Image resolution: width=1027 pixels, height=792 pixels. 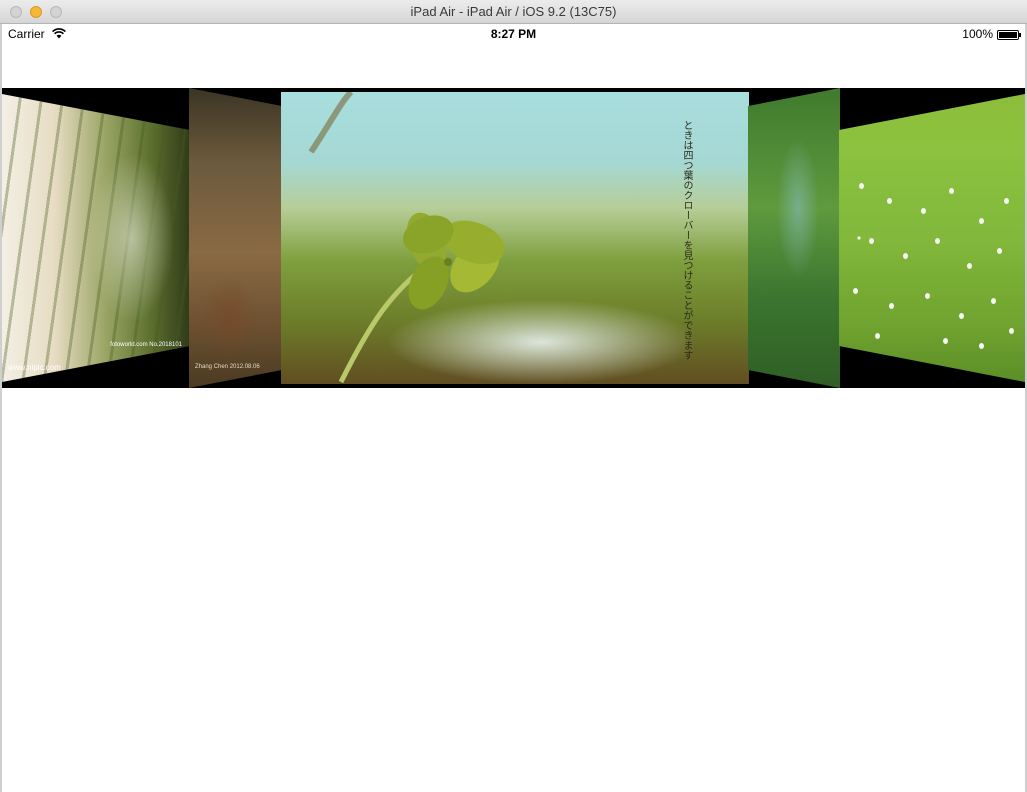 I want to click on photo-caption: ときは四つ葉のクローバーを見つけることができます, so click(x=686, y=240).